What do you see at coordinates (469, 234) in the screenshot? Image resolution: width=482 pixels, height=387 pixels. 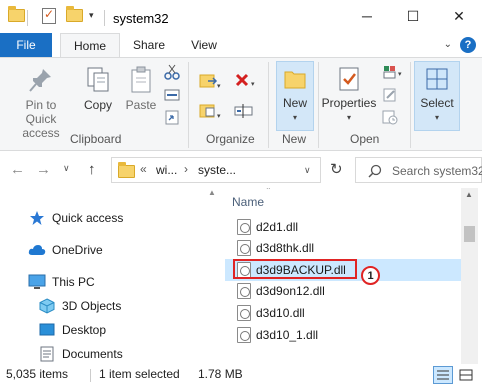 I see `scrollbar-thumb` at bounding box center [469, 234].